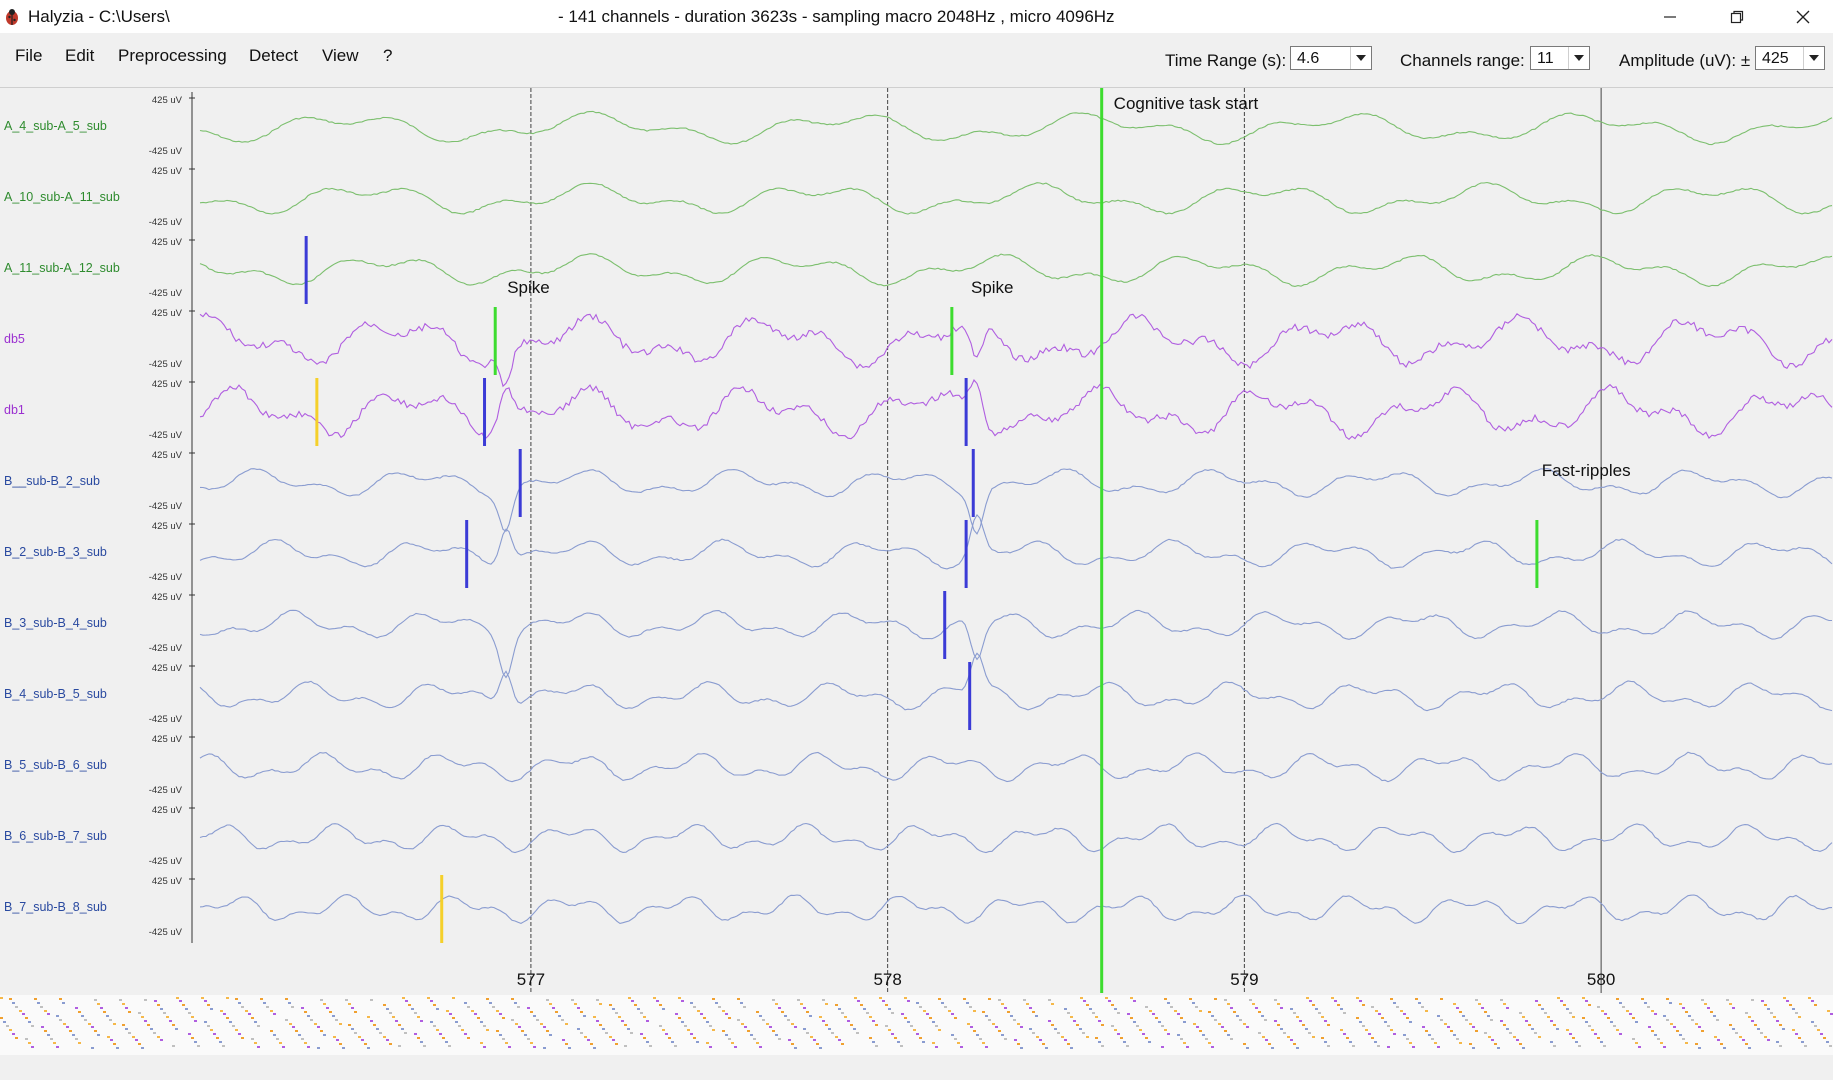 The width and height of the screenshot is (1833, 1080). I want to click on recording-overview, so click(916, 1025).